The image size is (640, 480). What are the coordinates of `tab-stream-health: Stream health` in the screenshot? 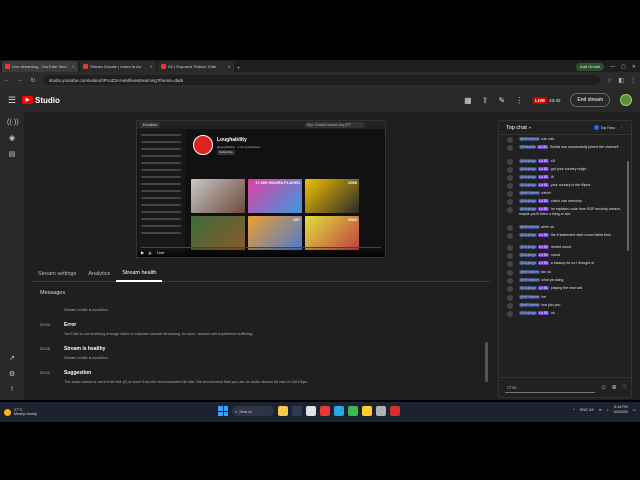 It's located at (139, 274).